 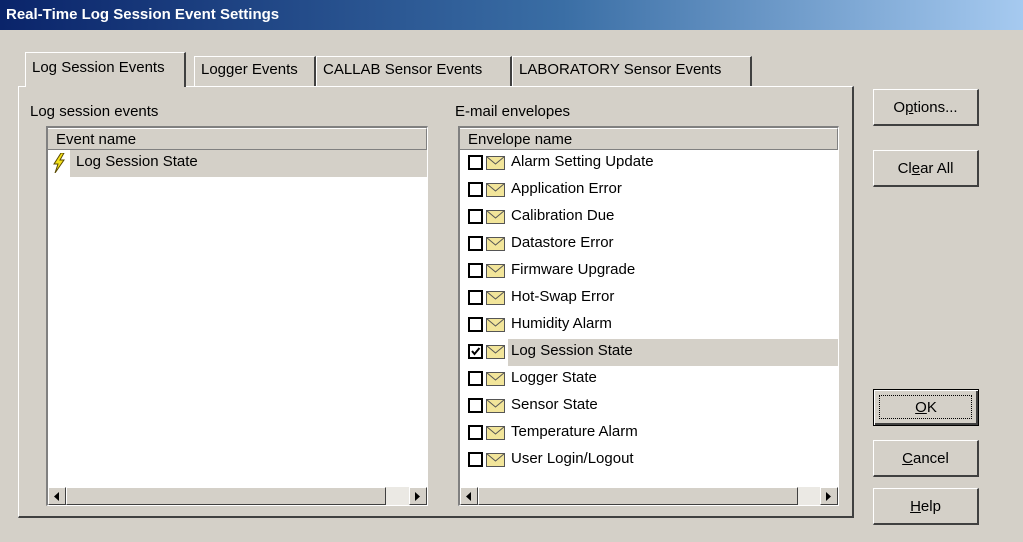 I want to click on tab-log-session-events: Log Session Events, so click(x=105, y=69).